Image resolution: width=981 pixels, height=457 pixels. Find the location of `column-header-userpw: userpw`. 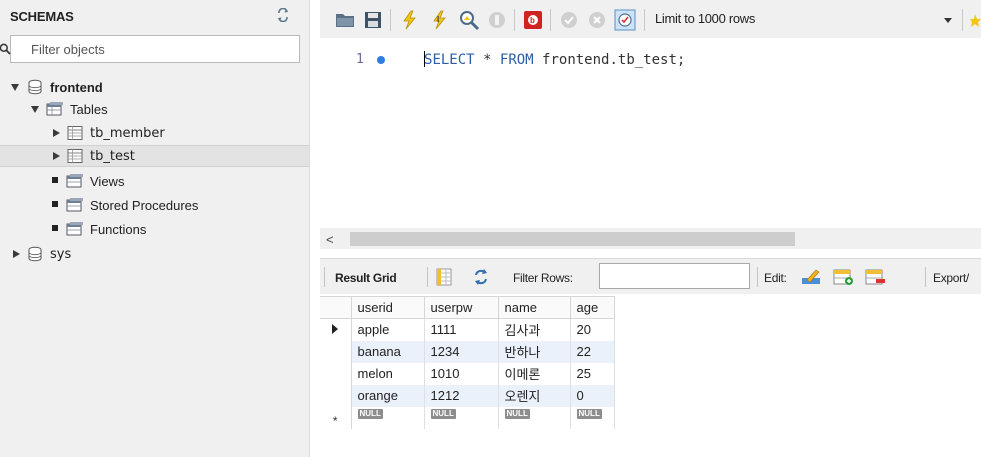

column-header-userpw: userpw is located at coordinates (461, 307).